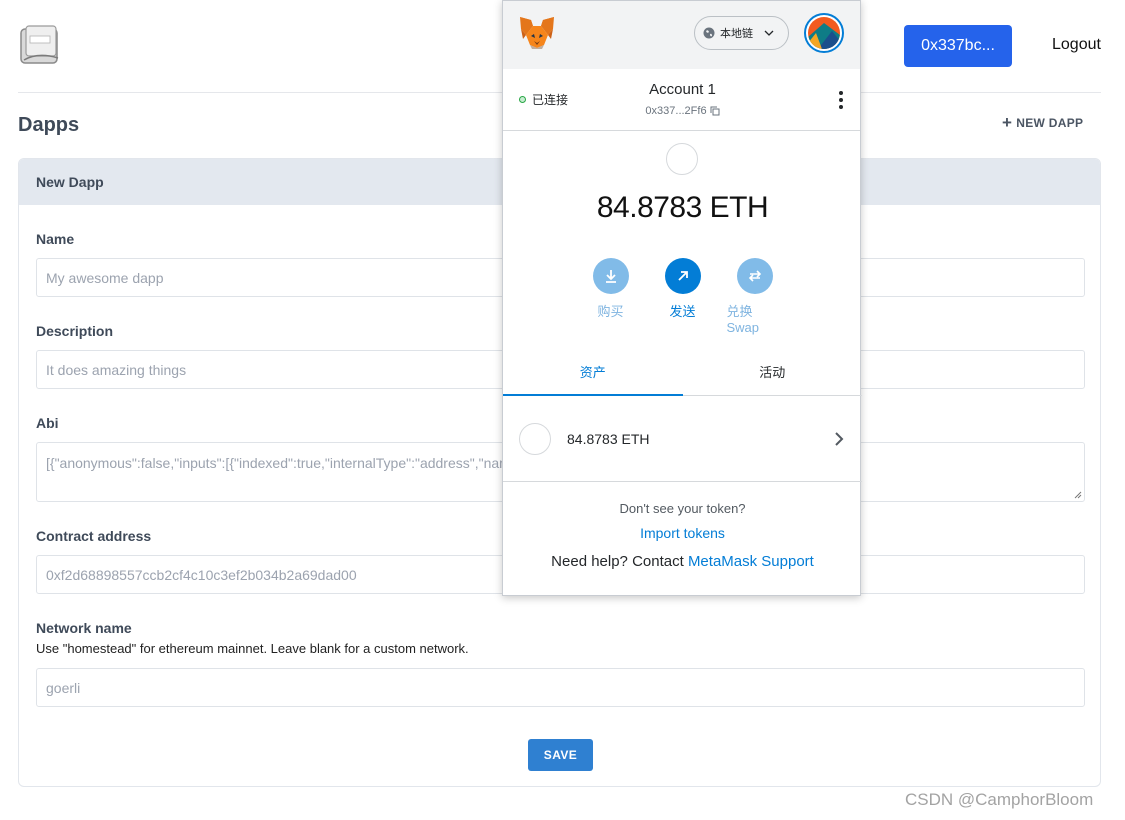 The height and width of the screenshot is (820, 1125). What do you see at coordinates (682, 311) in the screenshot?
I see `send-label: 发送` at bounding box center [682, 311].